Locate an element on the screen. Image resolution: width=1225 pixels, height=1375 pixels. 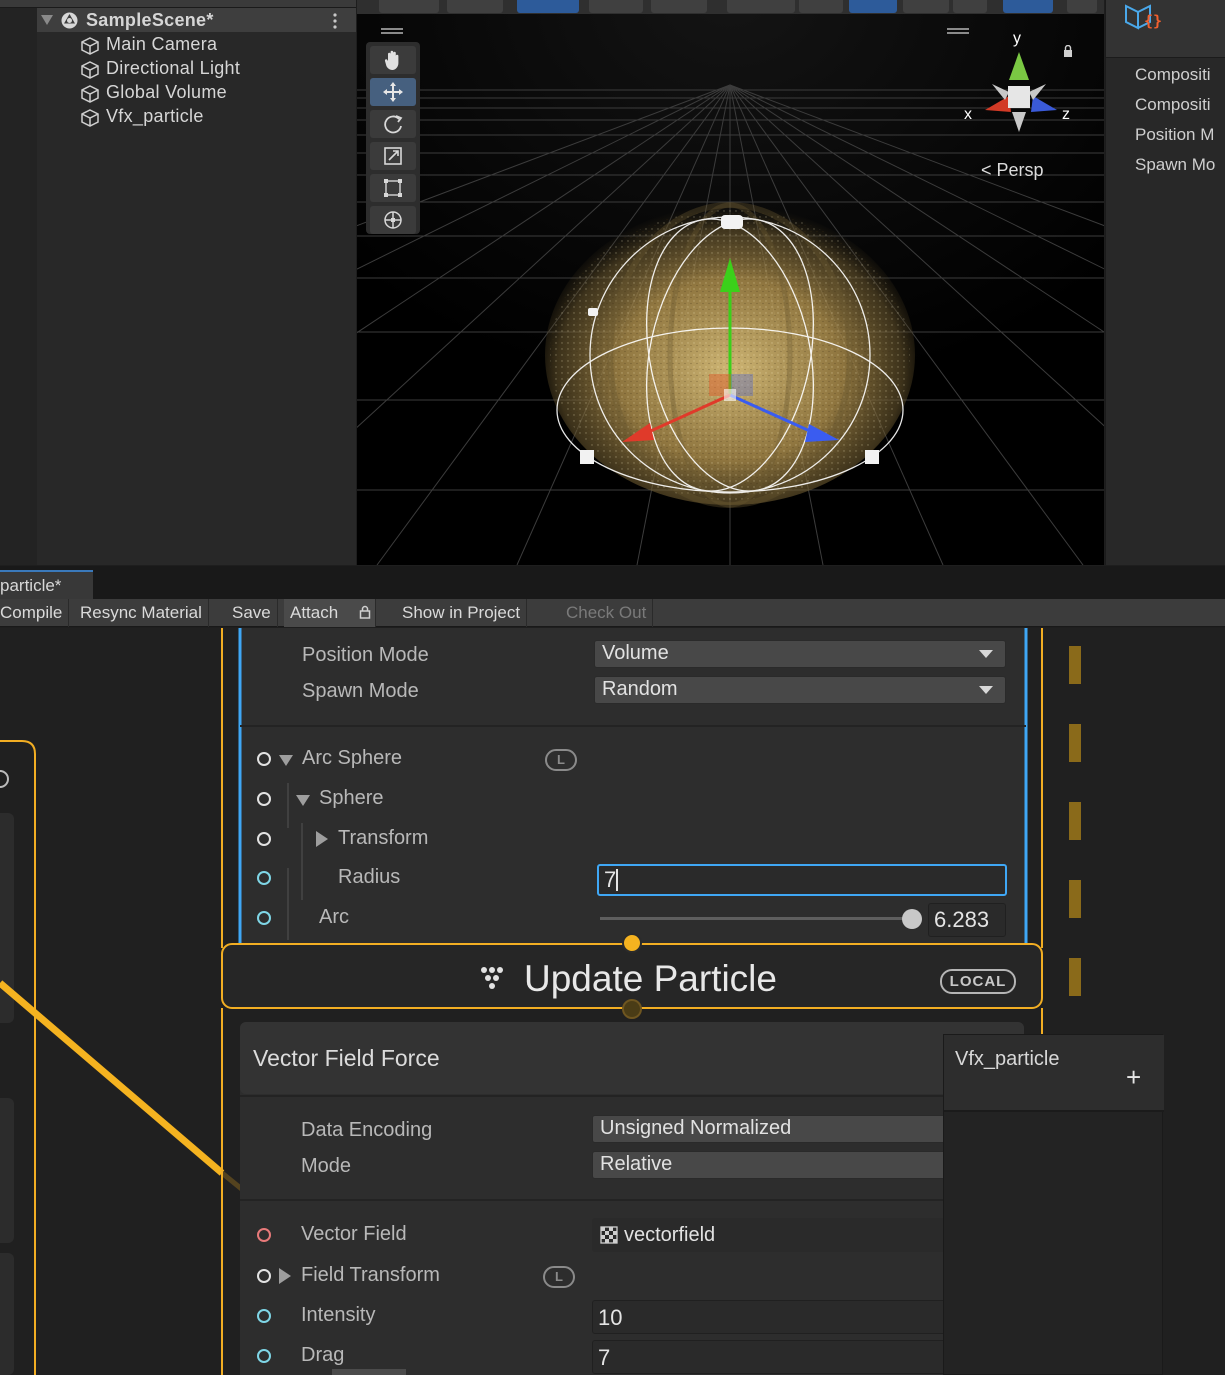
attach-button: Attach is located at coordinates (330, 613).